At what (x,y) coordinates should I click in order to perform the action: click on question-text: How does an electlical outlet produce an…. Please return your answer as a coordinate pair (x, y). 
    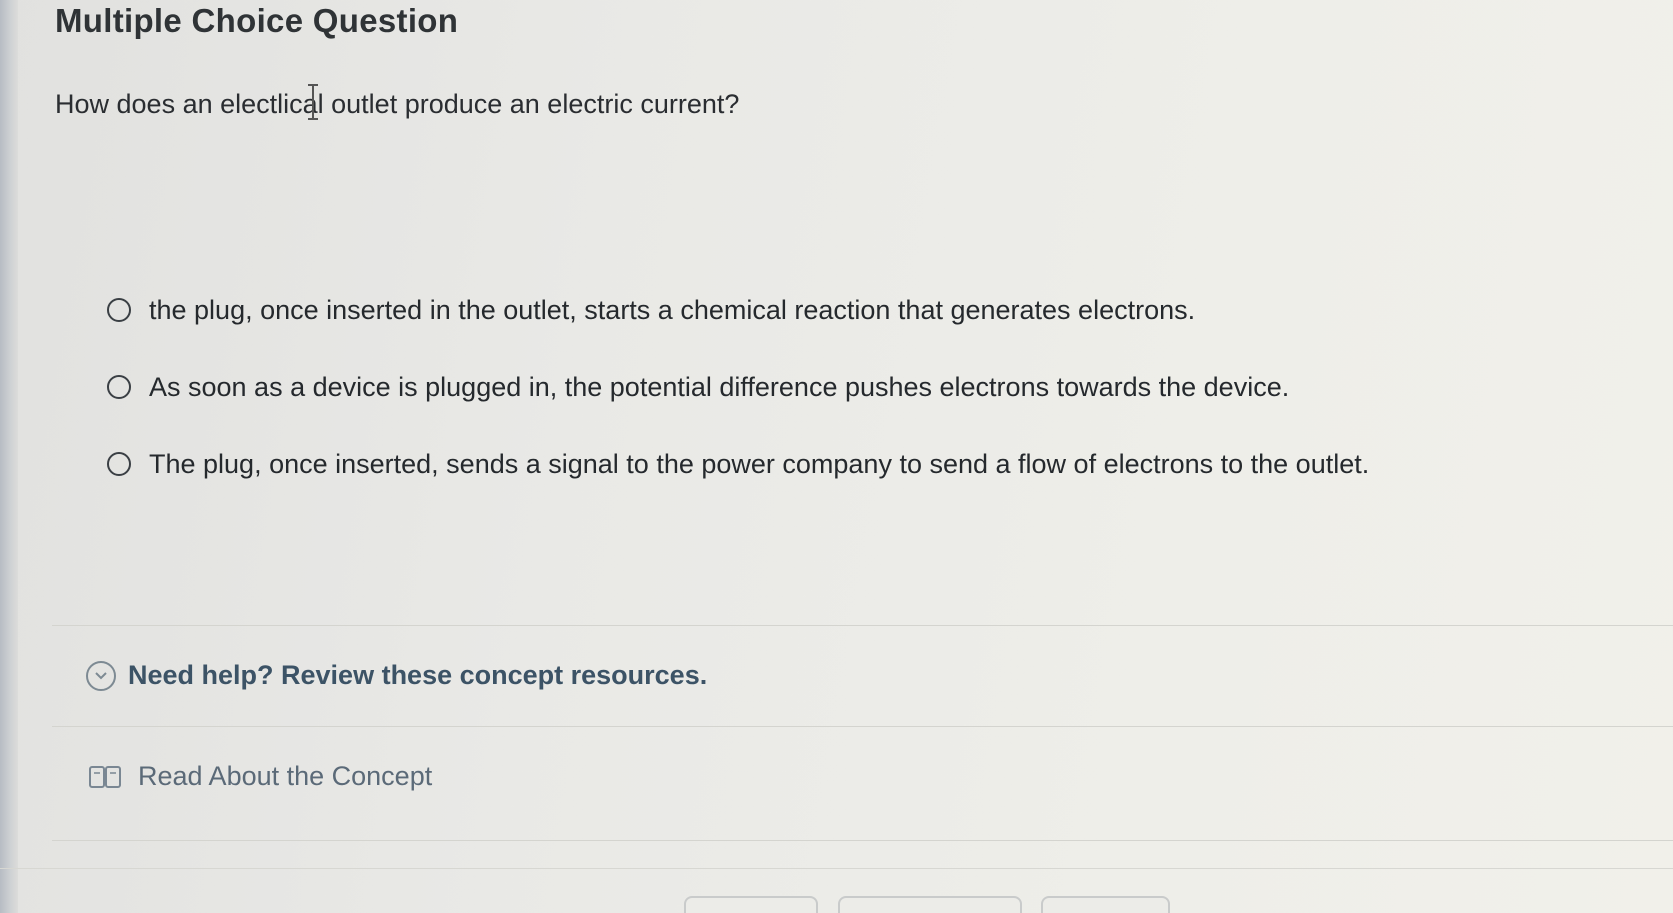
    Looking at the image, I should click on (397, 104).